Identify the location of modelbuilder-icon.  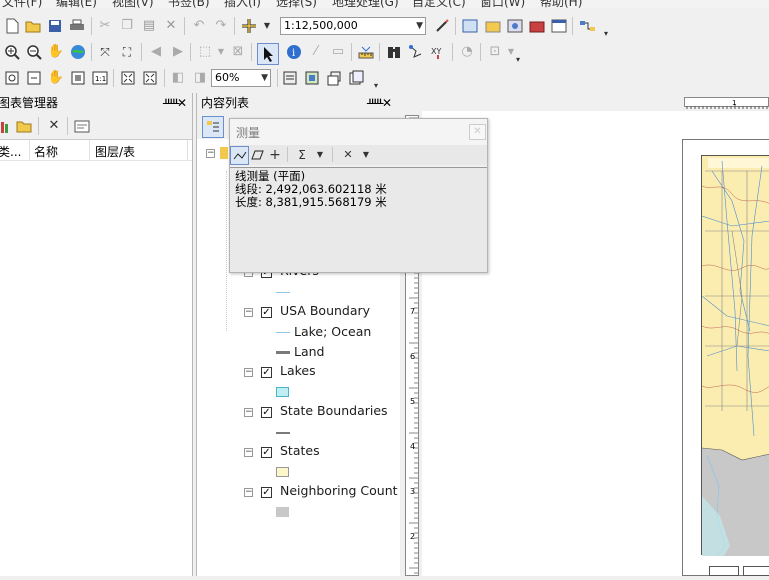
(587, 26).